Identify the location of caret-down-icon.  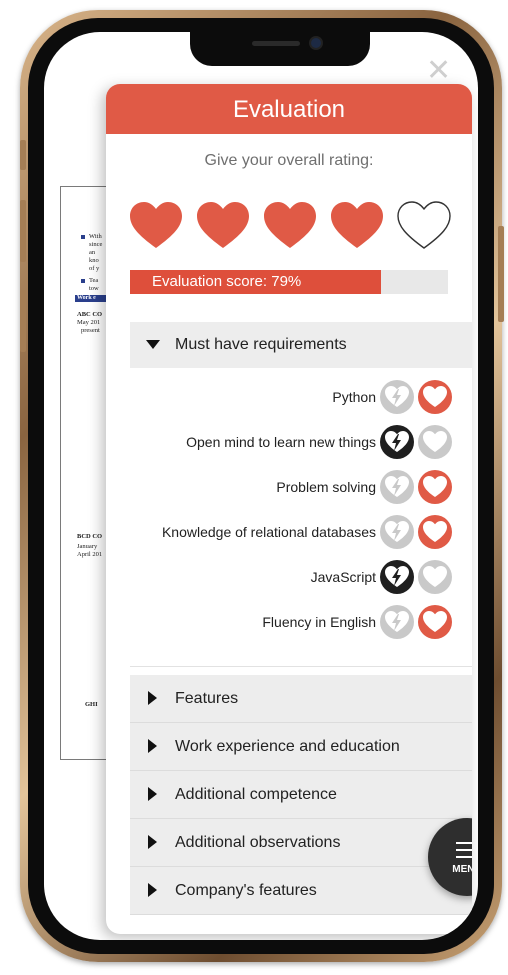
(153, 344).